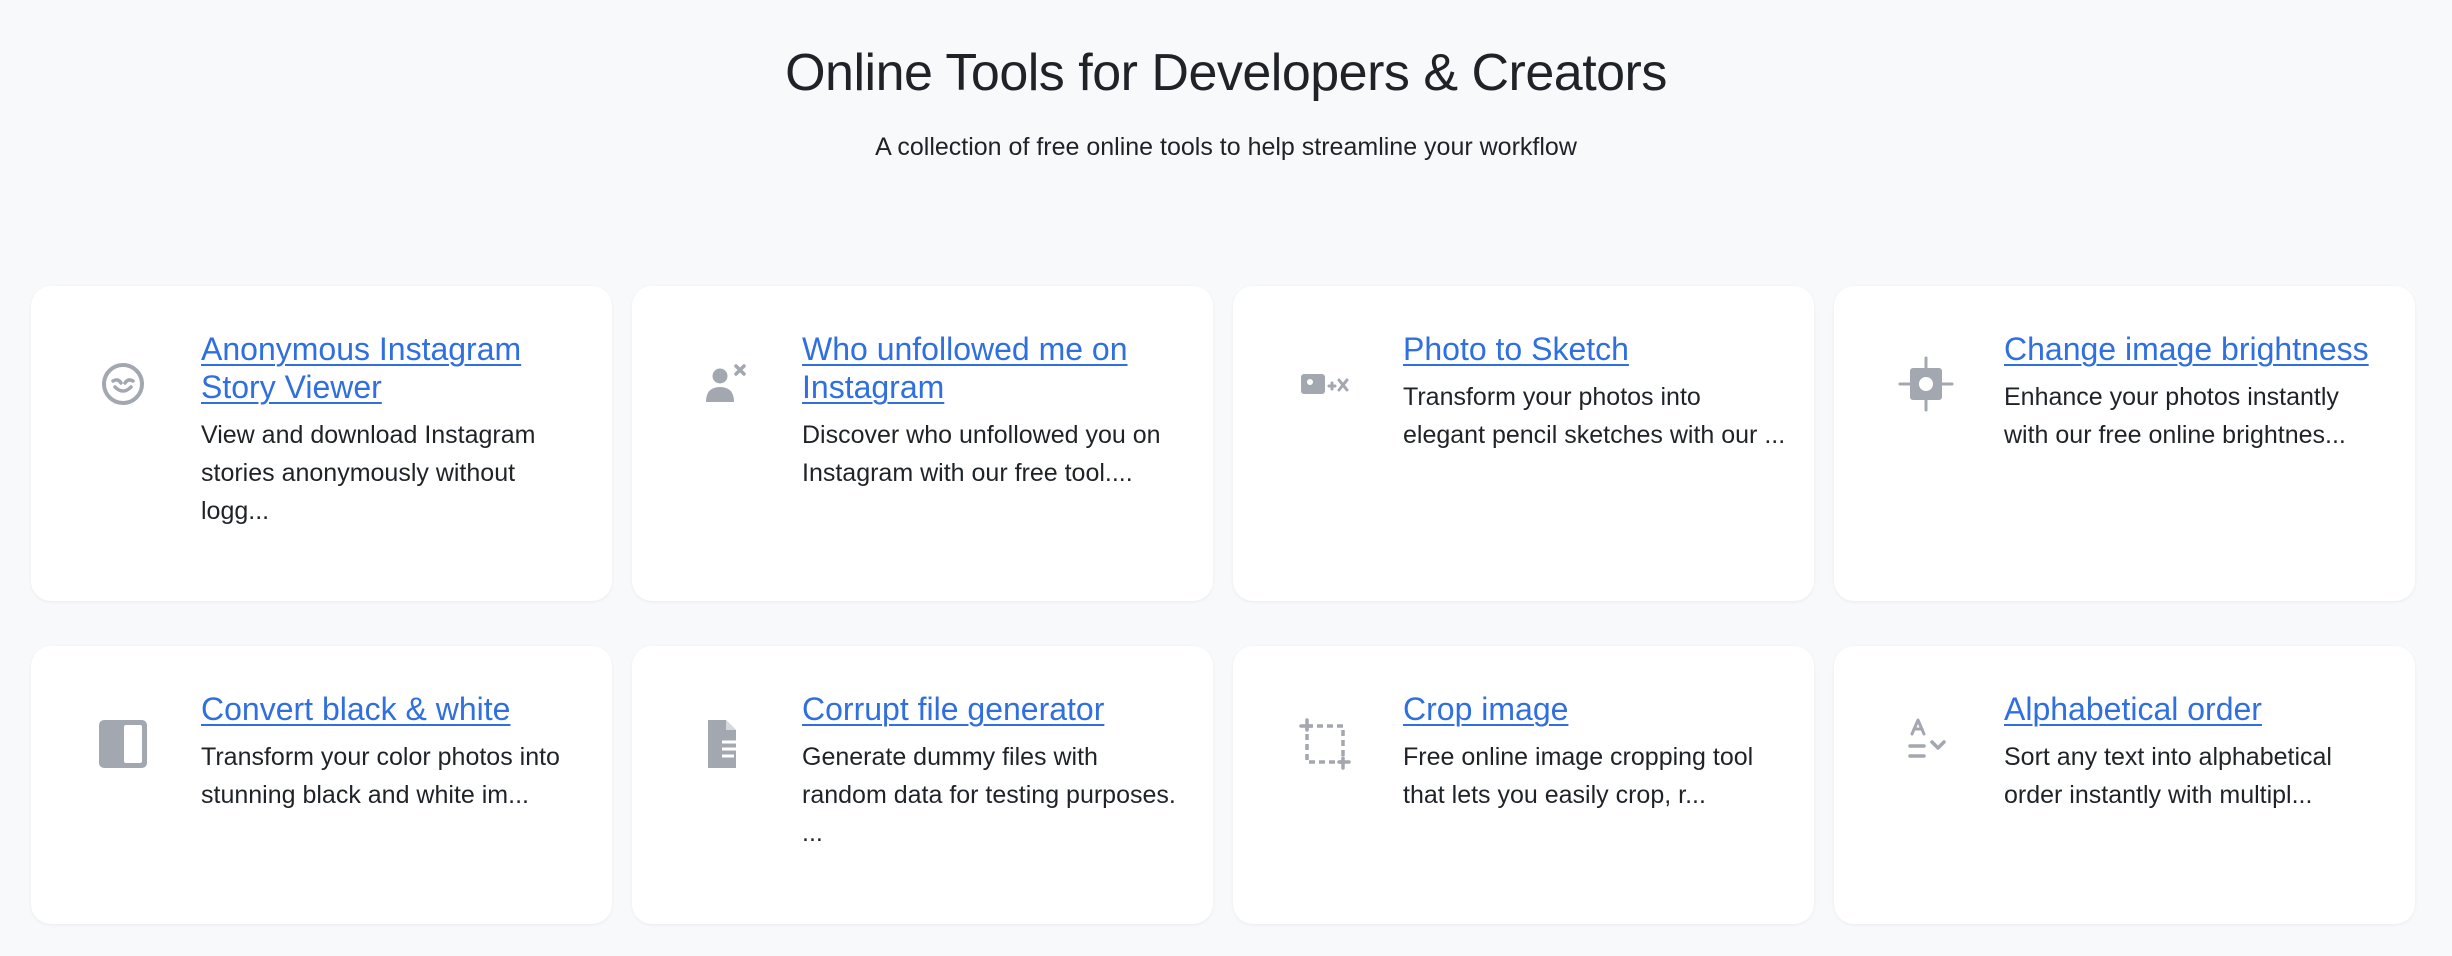 The width and height of the screenshot is (2452, 956). Describe the element at coordinates (1325, 744) in the screenshot. I see `crop-icon` at that location.